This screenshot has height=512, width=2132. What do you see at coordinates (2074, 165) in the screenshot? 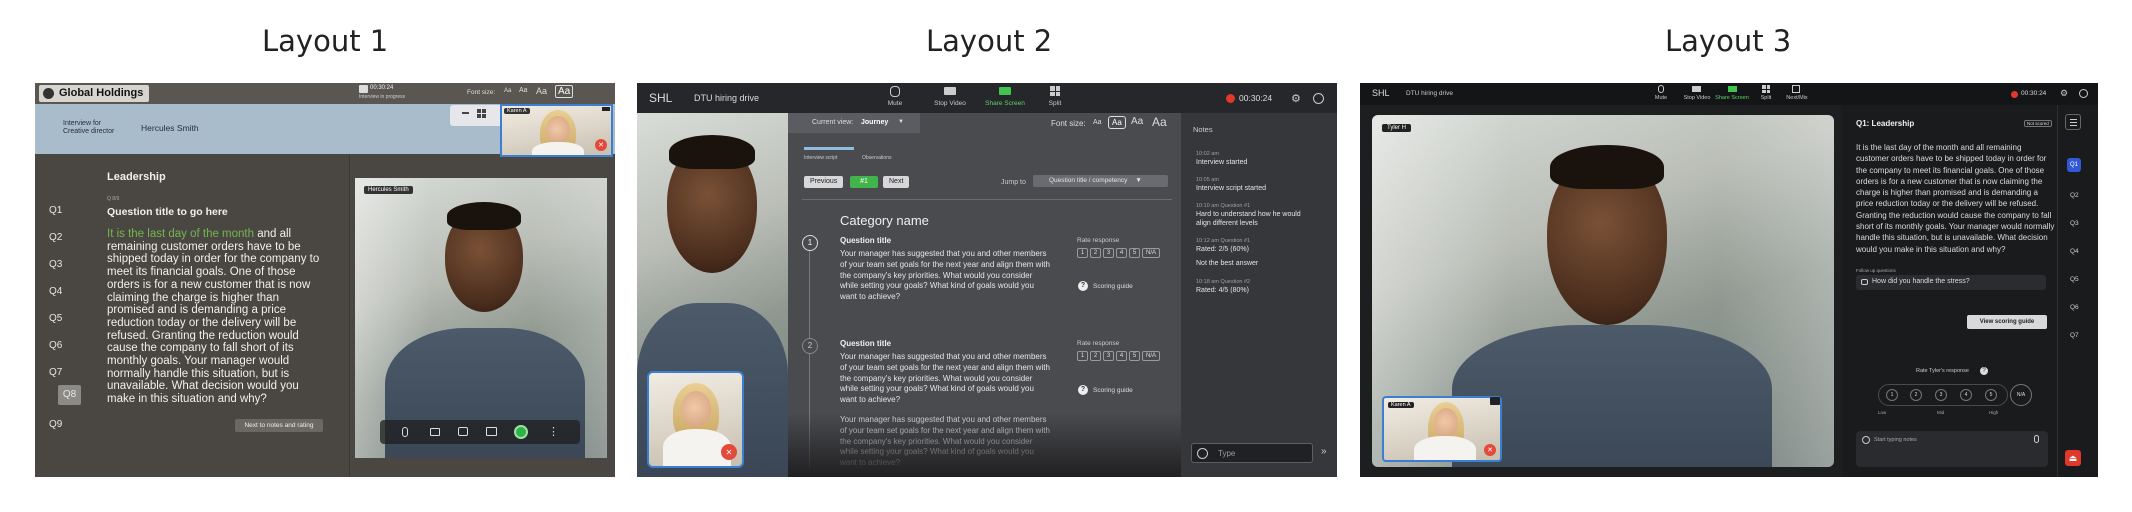
I see `nav-q1-selected: Q1` at bounding box center [2074, 165].